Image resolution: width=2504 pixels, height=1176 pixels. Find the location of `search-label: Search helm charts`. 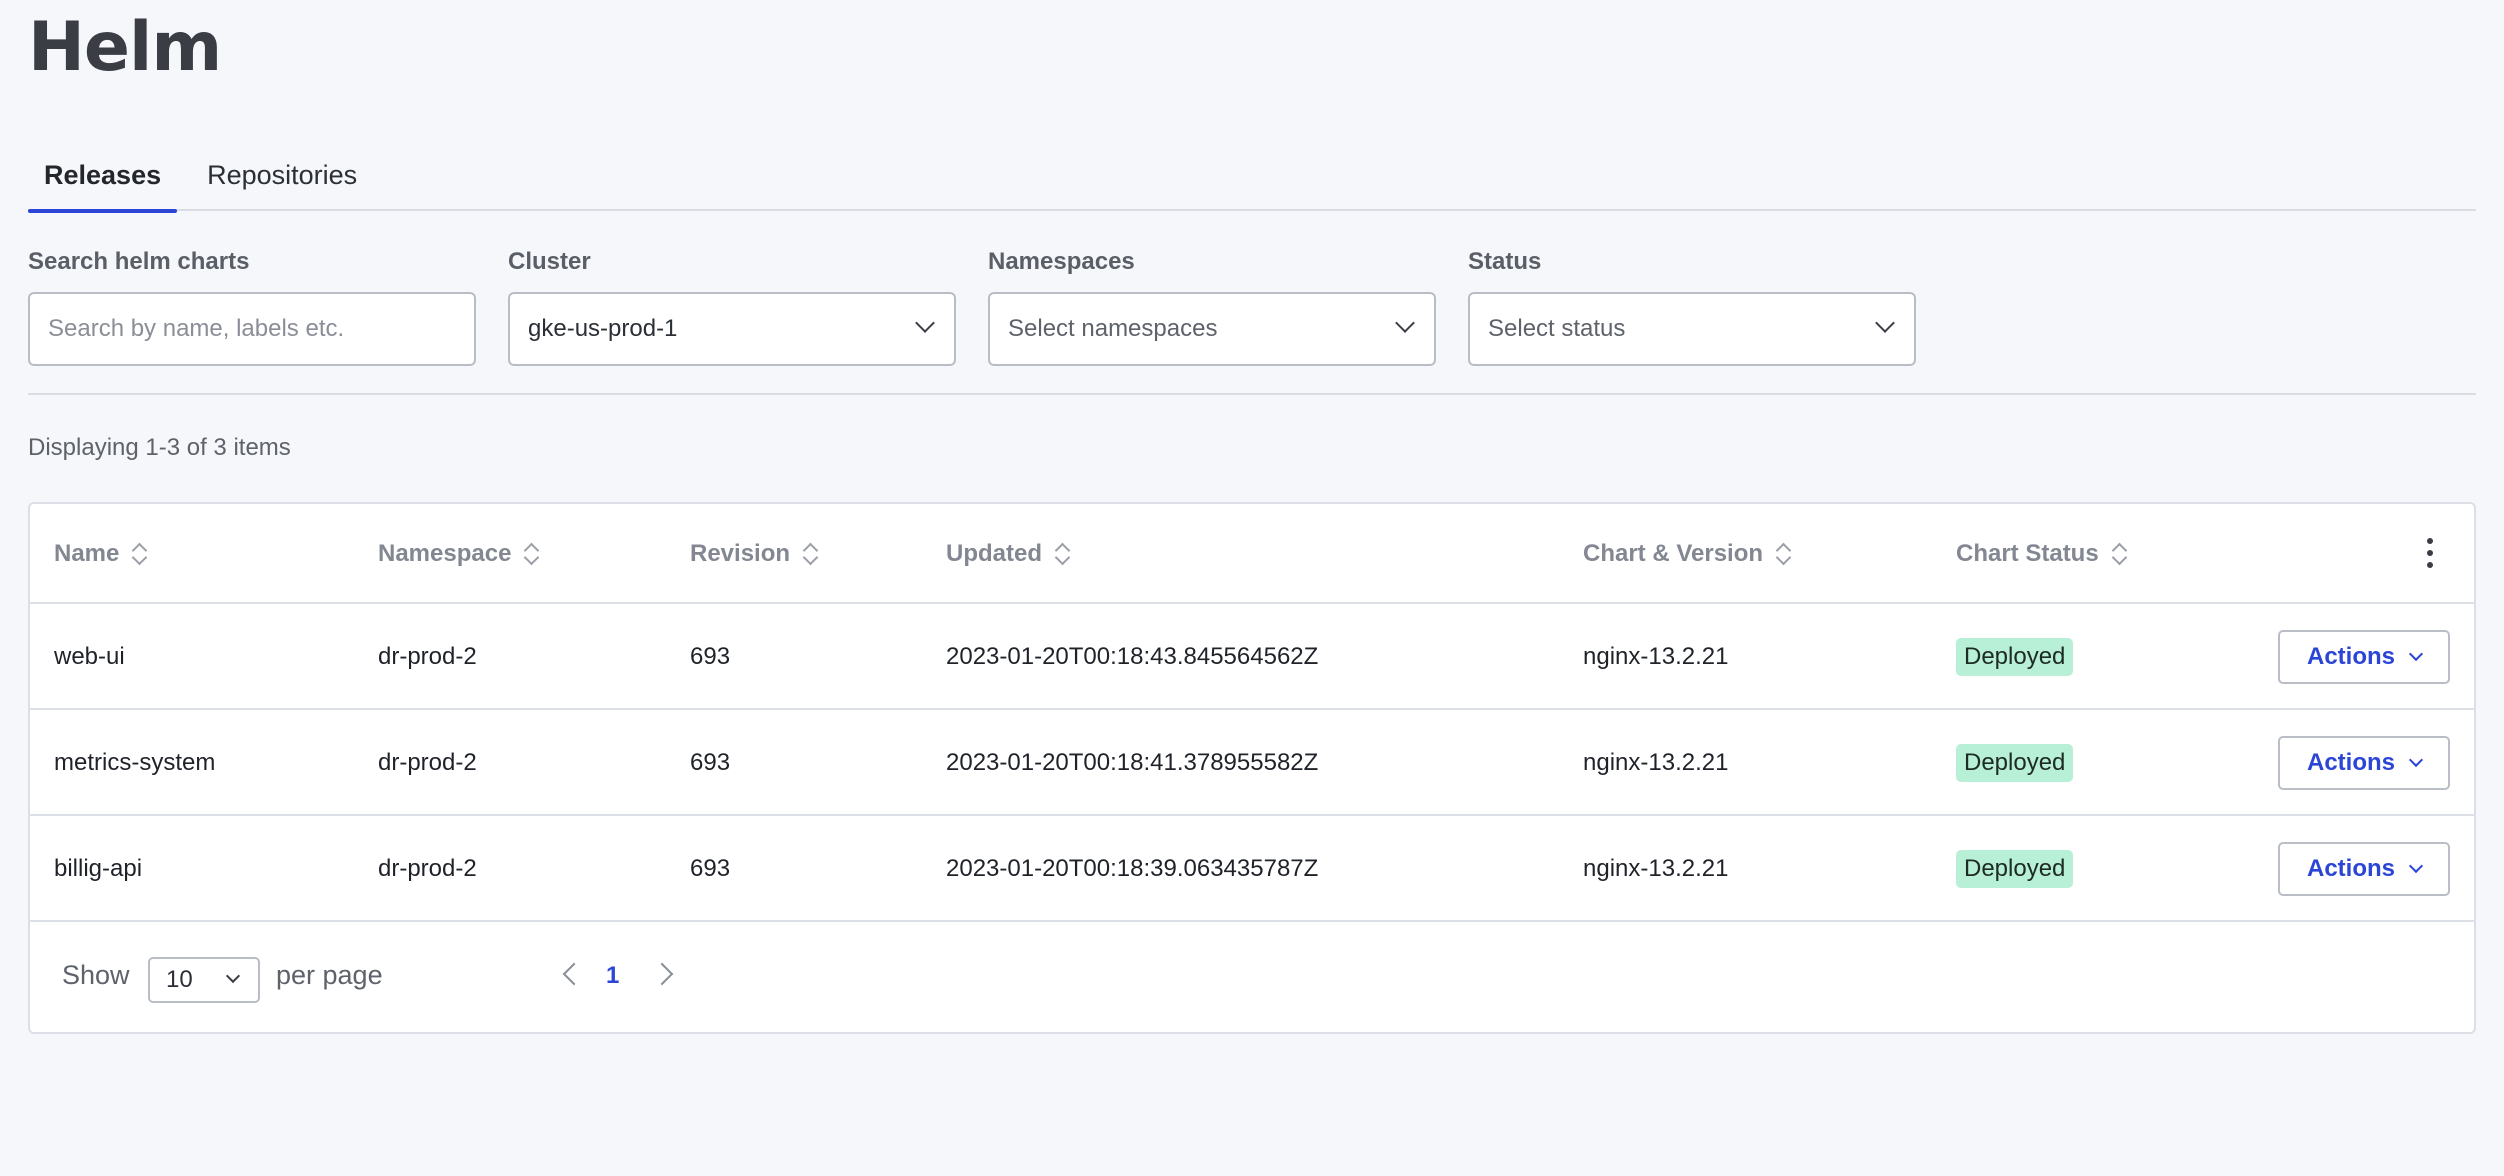

search-label: Search helm charts is located at coordinates (139, 261).